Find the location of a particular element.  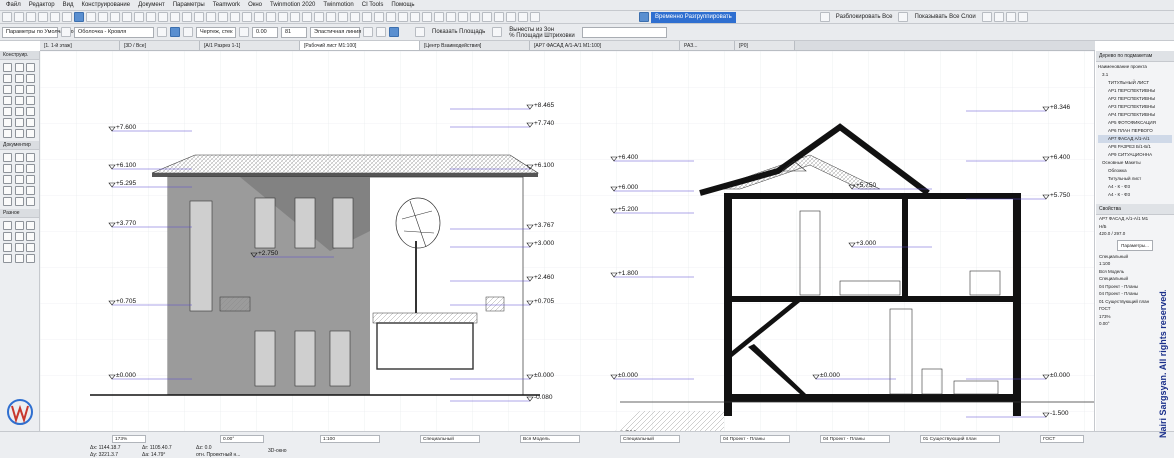

tree-item: АР5 ФОТОФИКСАЦИЯ is located at coordinates (1135, 123).